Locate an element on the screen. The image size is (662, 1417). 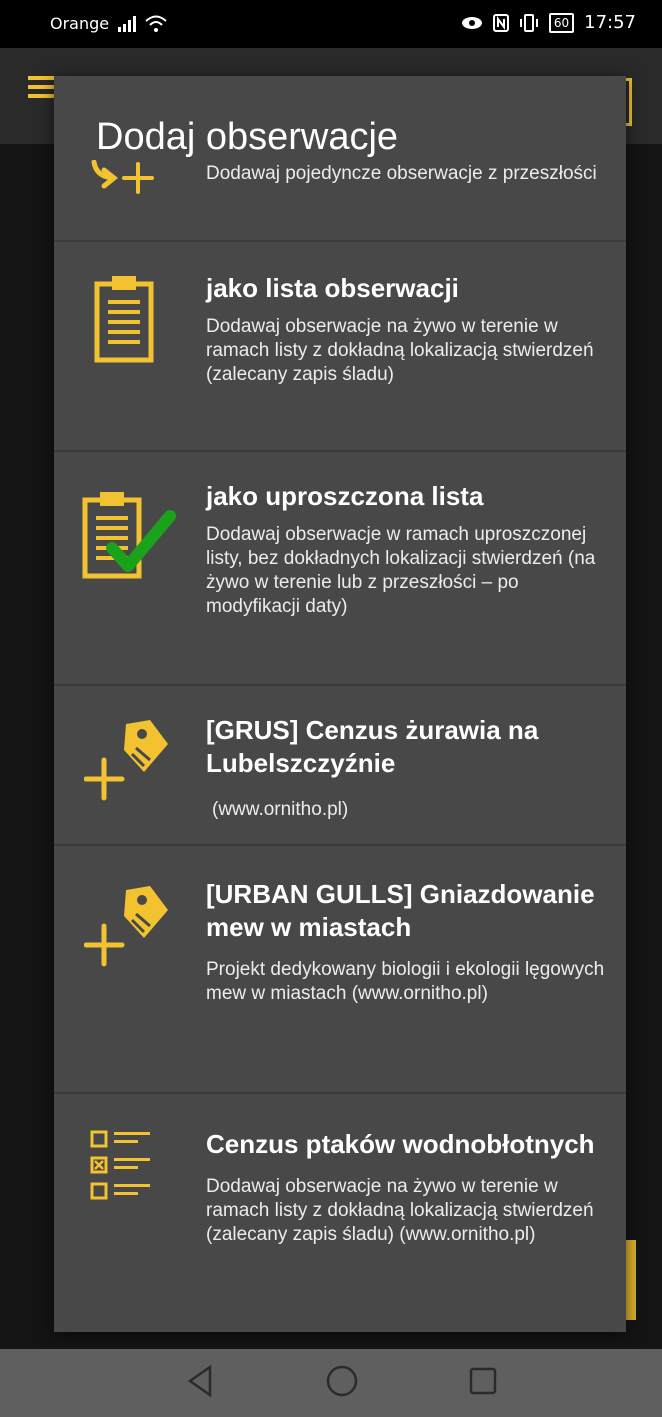
system-nav-bar is located at coordinates (331, 1383).